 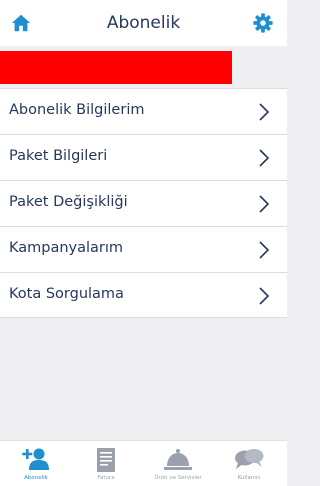 I want to click on tab-user: Kullanıcı, so click(x=249, y=463).